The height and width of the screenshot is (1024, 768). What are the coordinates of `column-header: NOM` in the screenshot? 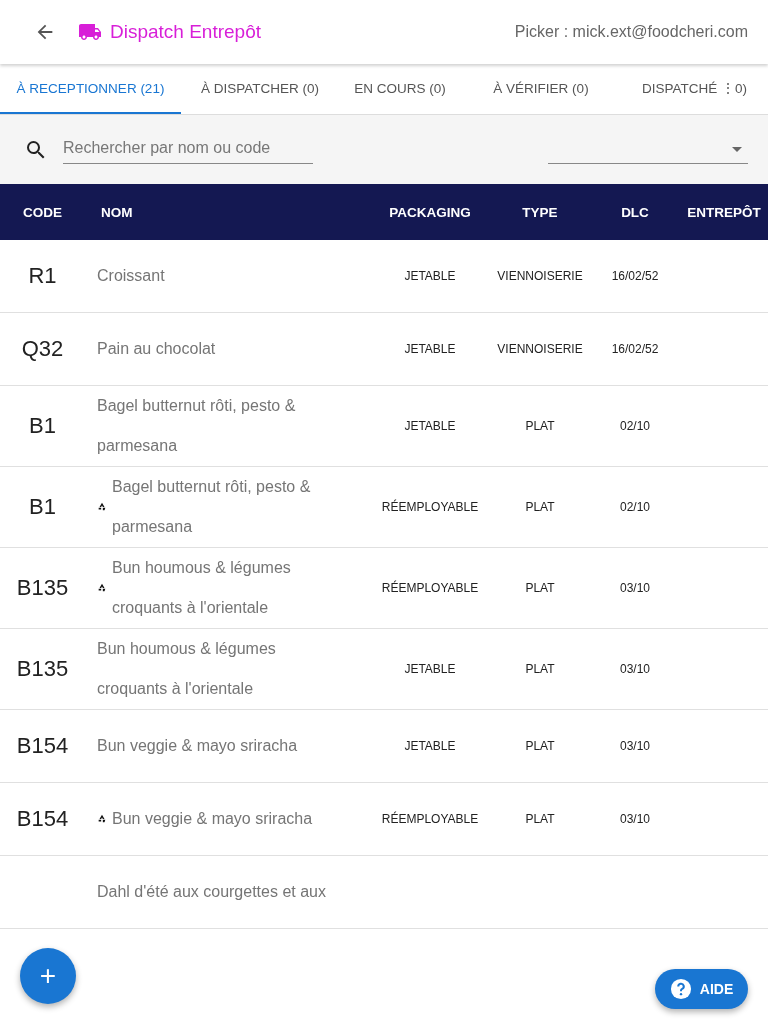 It's located at (117, 212).